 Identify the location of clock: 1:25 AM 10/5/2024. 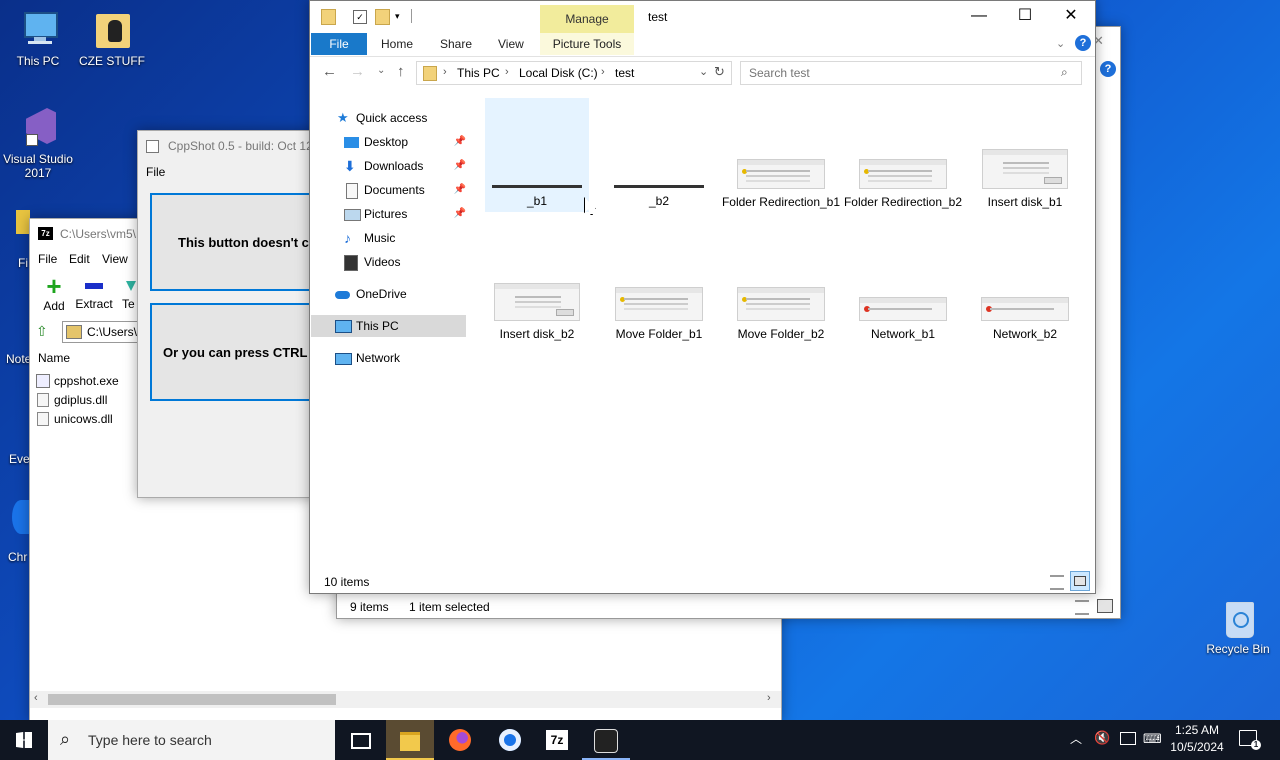
(1197, 739).